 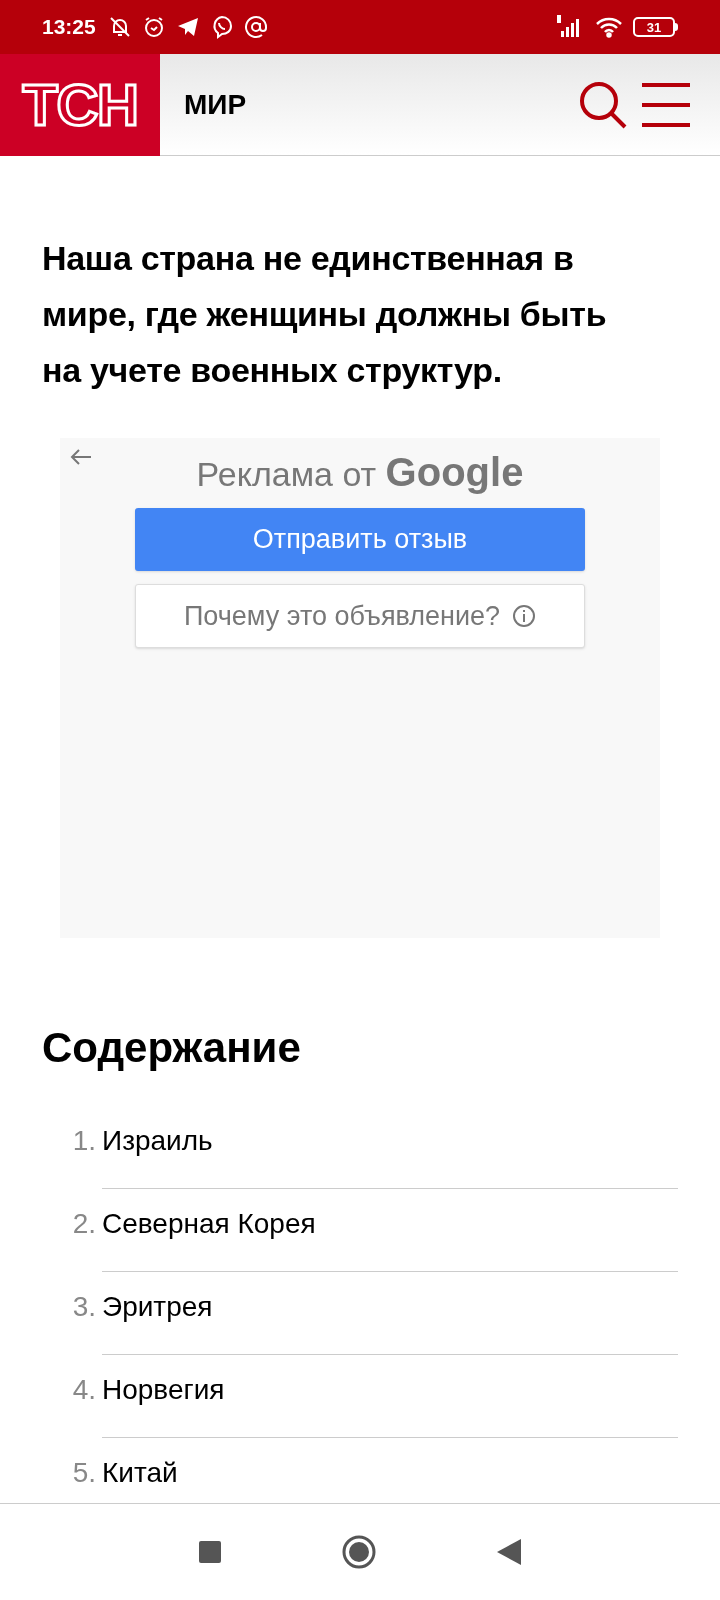 What do you see at coordinates (80, 104) in the screenshot?
I see `logo: ТСН` at bounding box center [80, 104].